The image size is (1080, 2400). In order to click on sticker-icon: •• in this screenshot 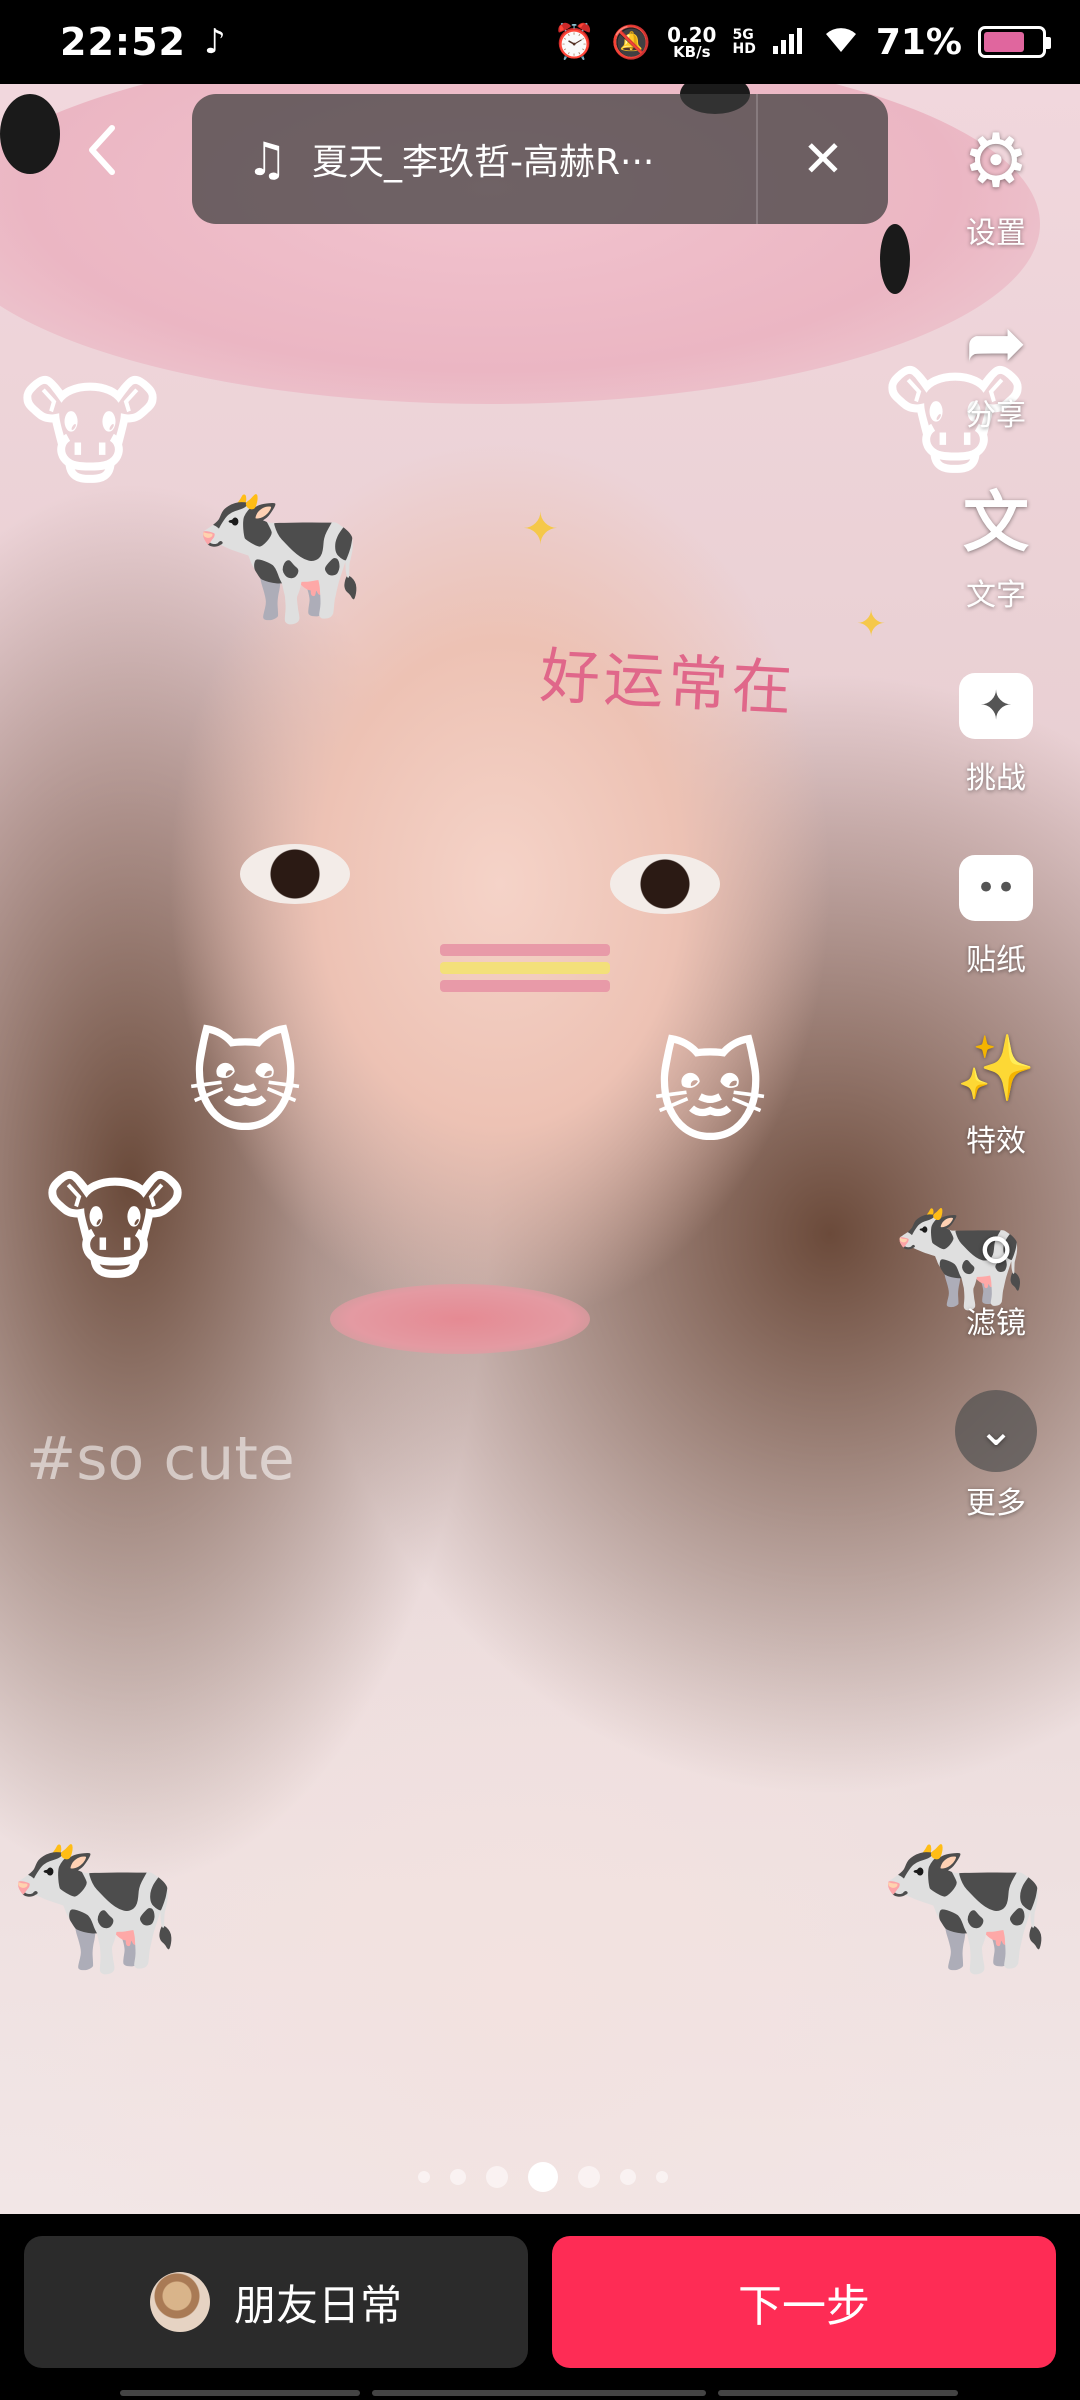, I will do `click(996, 888)`.